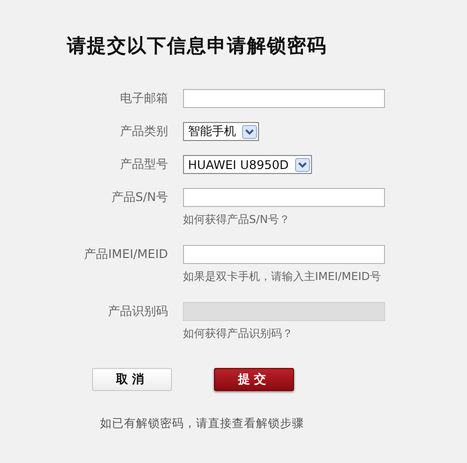  Describe the element at coordinates (126, 254) in the screenshot. I see `field-label: 产品IMEI/MEID` at that location.